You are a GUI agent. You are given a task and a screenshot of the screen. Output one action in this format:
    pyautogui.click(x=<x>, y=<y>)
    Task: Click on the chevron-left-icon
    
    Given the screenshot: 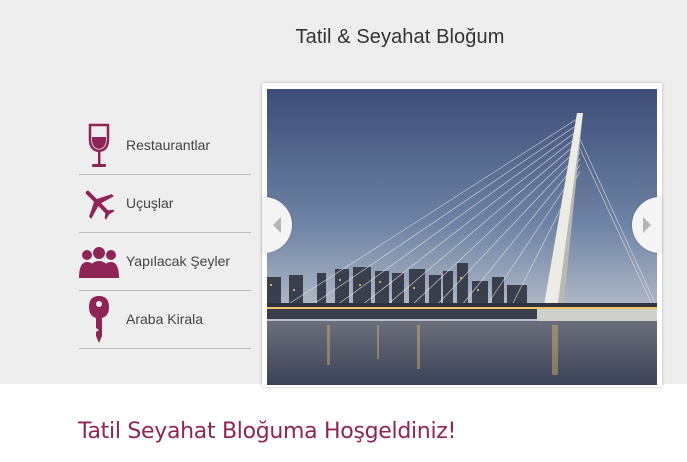 What is the action you would take?
    pyautogui.click(x=277, y=225)
    